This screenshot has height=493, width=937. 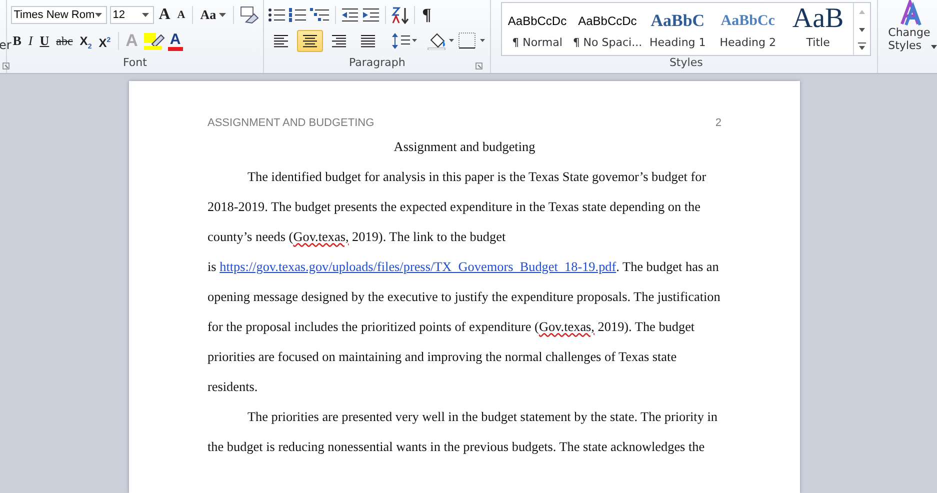 What do you see at coordinates (457, 447) in the screenshot?
I see `body-text-line: the budget is reducing nonessential wants in the previous budgets. The state acknowledges the` at bounding box center [457, 447].